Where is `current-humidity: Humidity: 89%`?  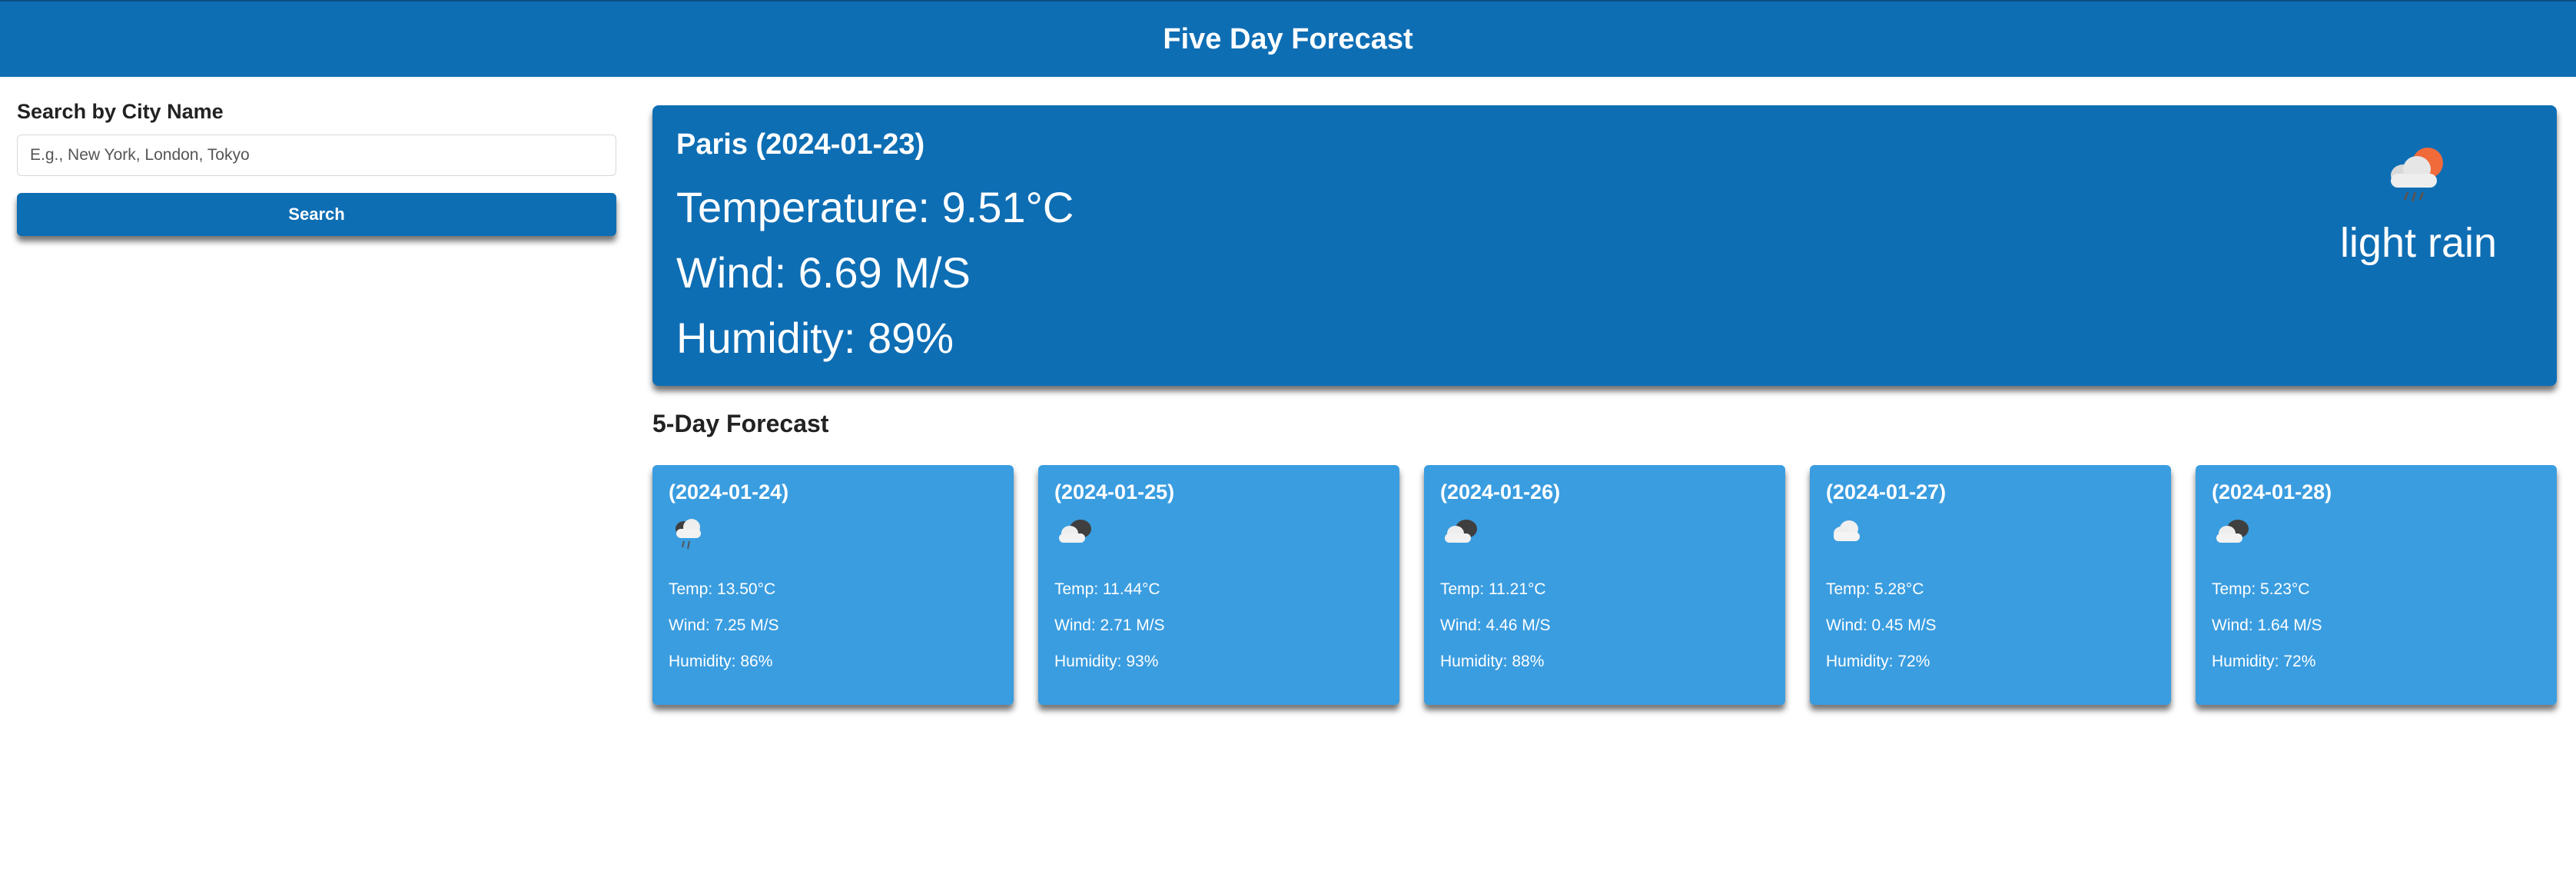 current-humidity: Humidity: 89% is located at coordinates (815, 338).